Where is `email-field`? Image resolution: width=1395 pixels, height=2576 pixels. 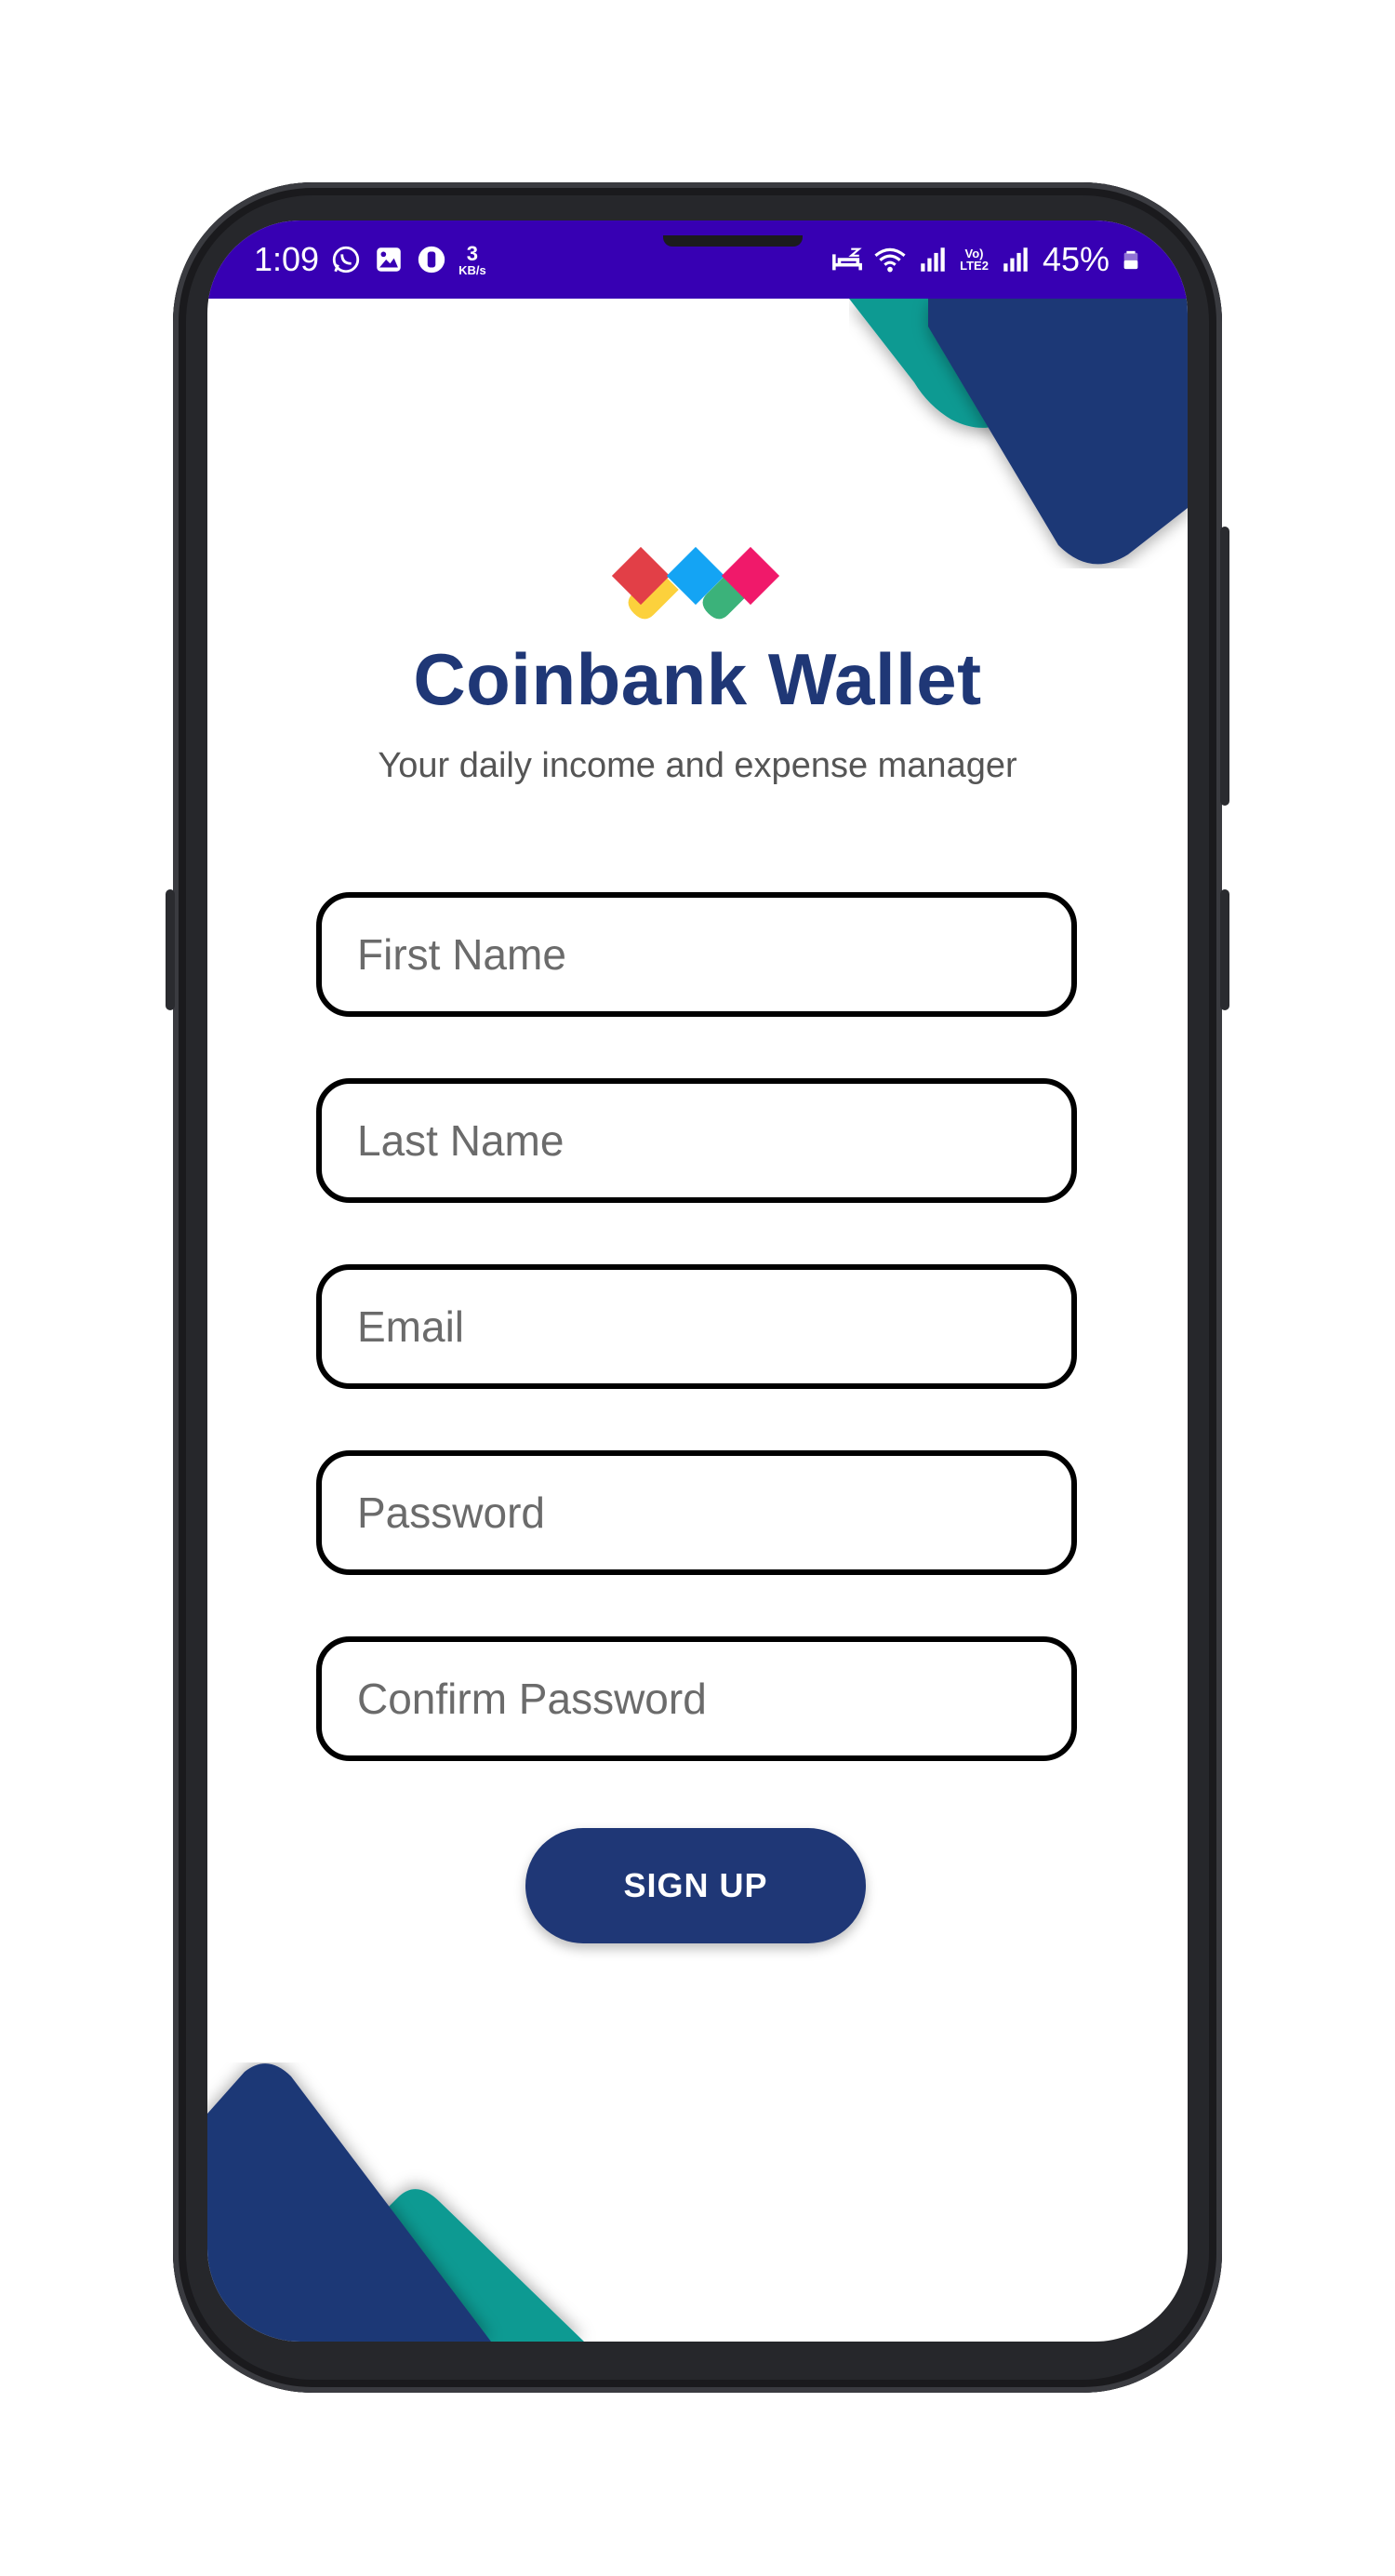 email-field is located at coordinates (696, 1326).